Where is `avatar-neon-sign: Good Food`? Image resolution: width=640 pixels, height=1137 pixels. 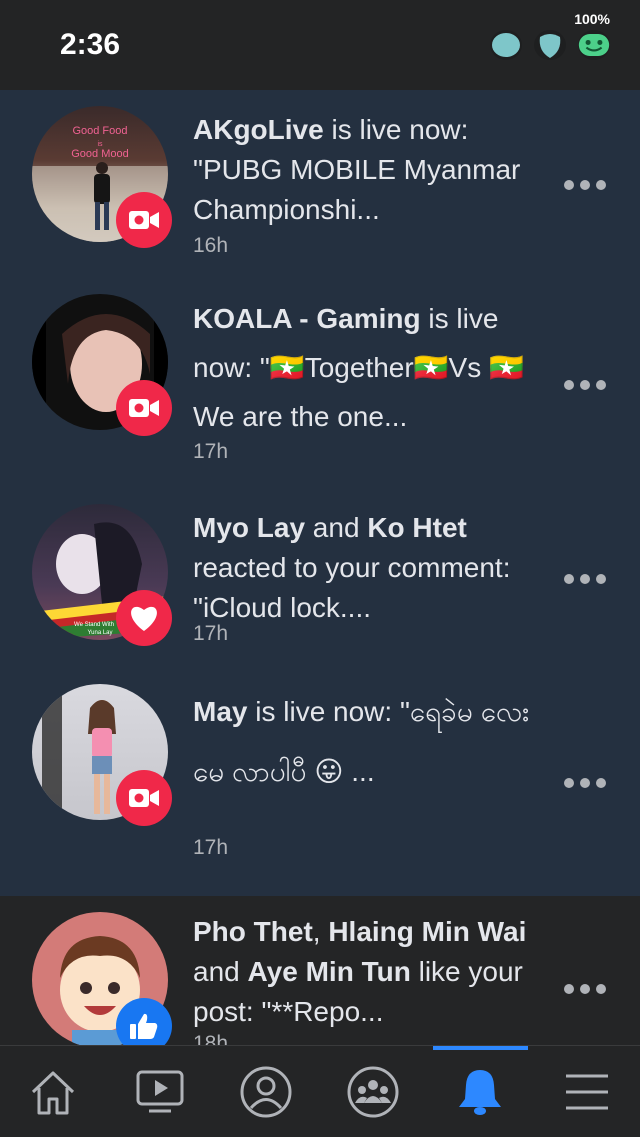
avatar-neon-sign: Good Food is located at coordinates (99, 131).